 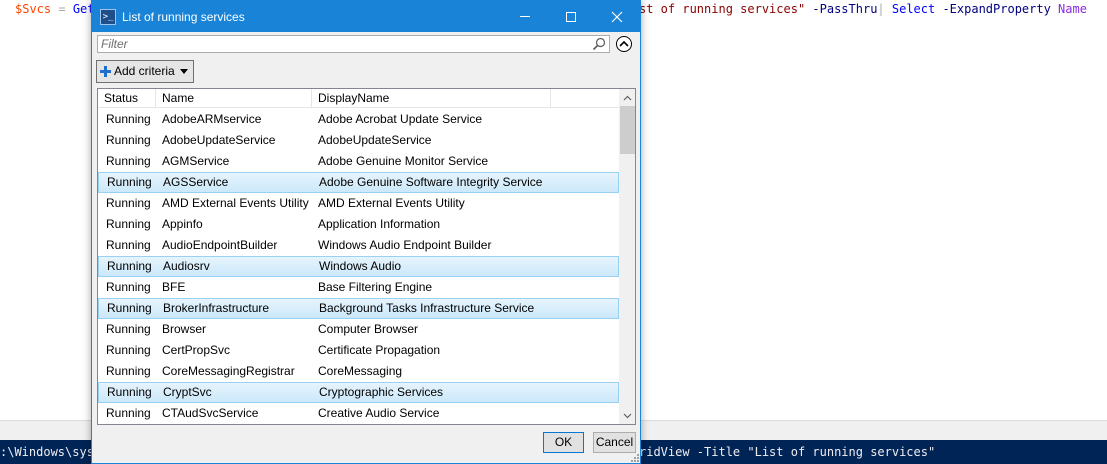 I want to click on cell-name: CoreMessagingRegistrar, so click(x=228, y=371).